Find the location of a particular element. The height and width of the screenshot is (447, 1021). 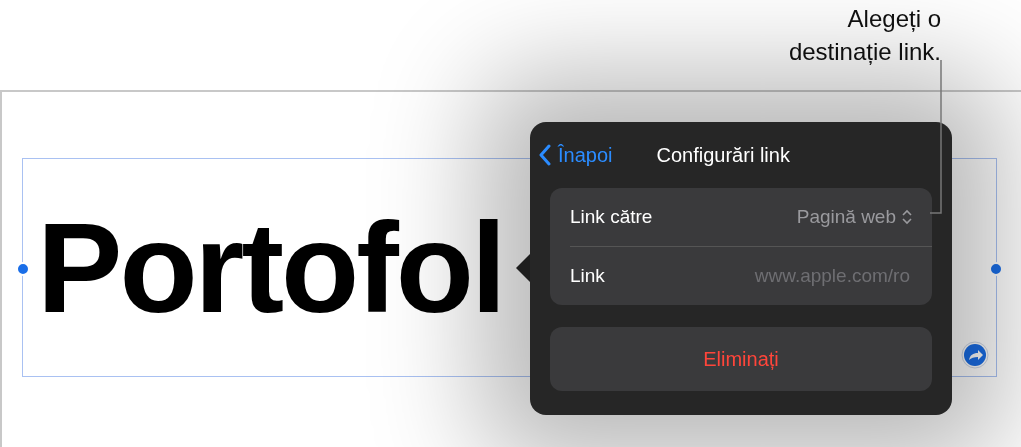

callout-text: Alegeți o destinație link. is located at coordinates (864, 35).